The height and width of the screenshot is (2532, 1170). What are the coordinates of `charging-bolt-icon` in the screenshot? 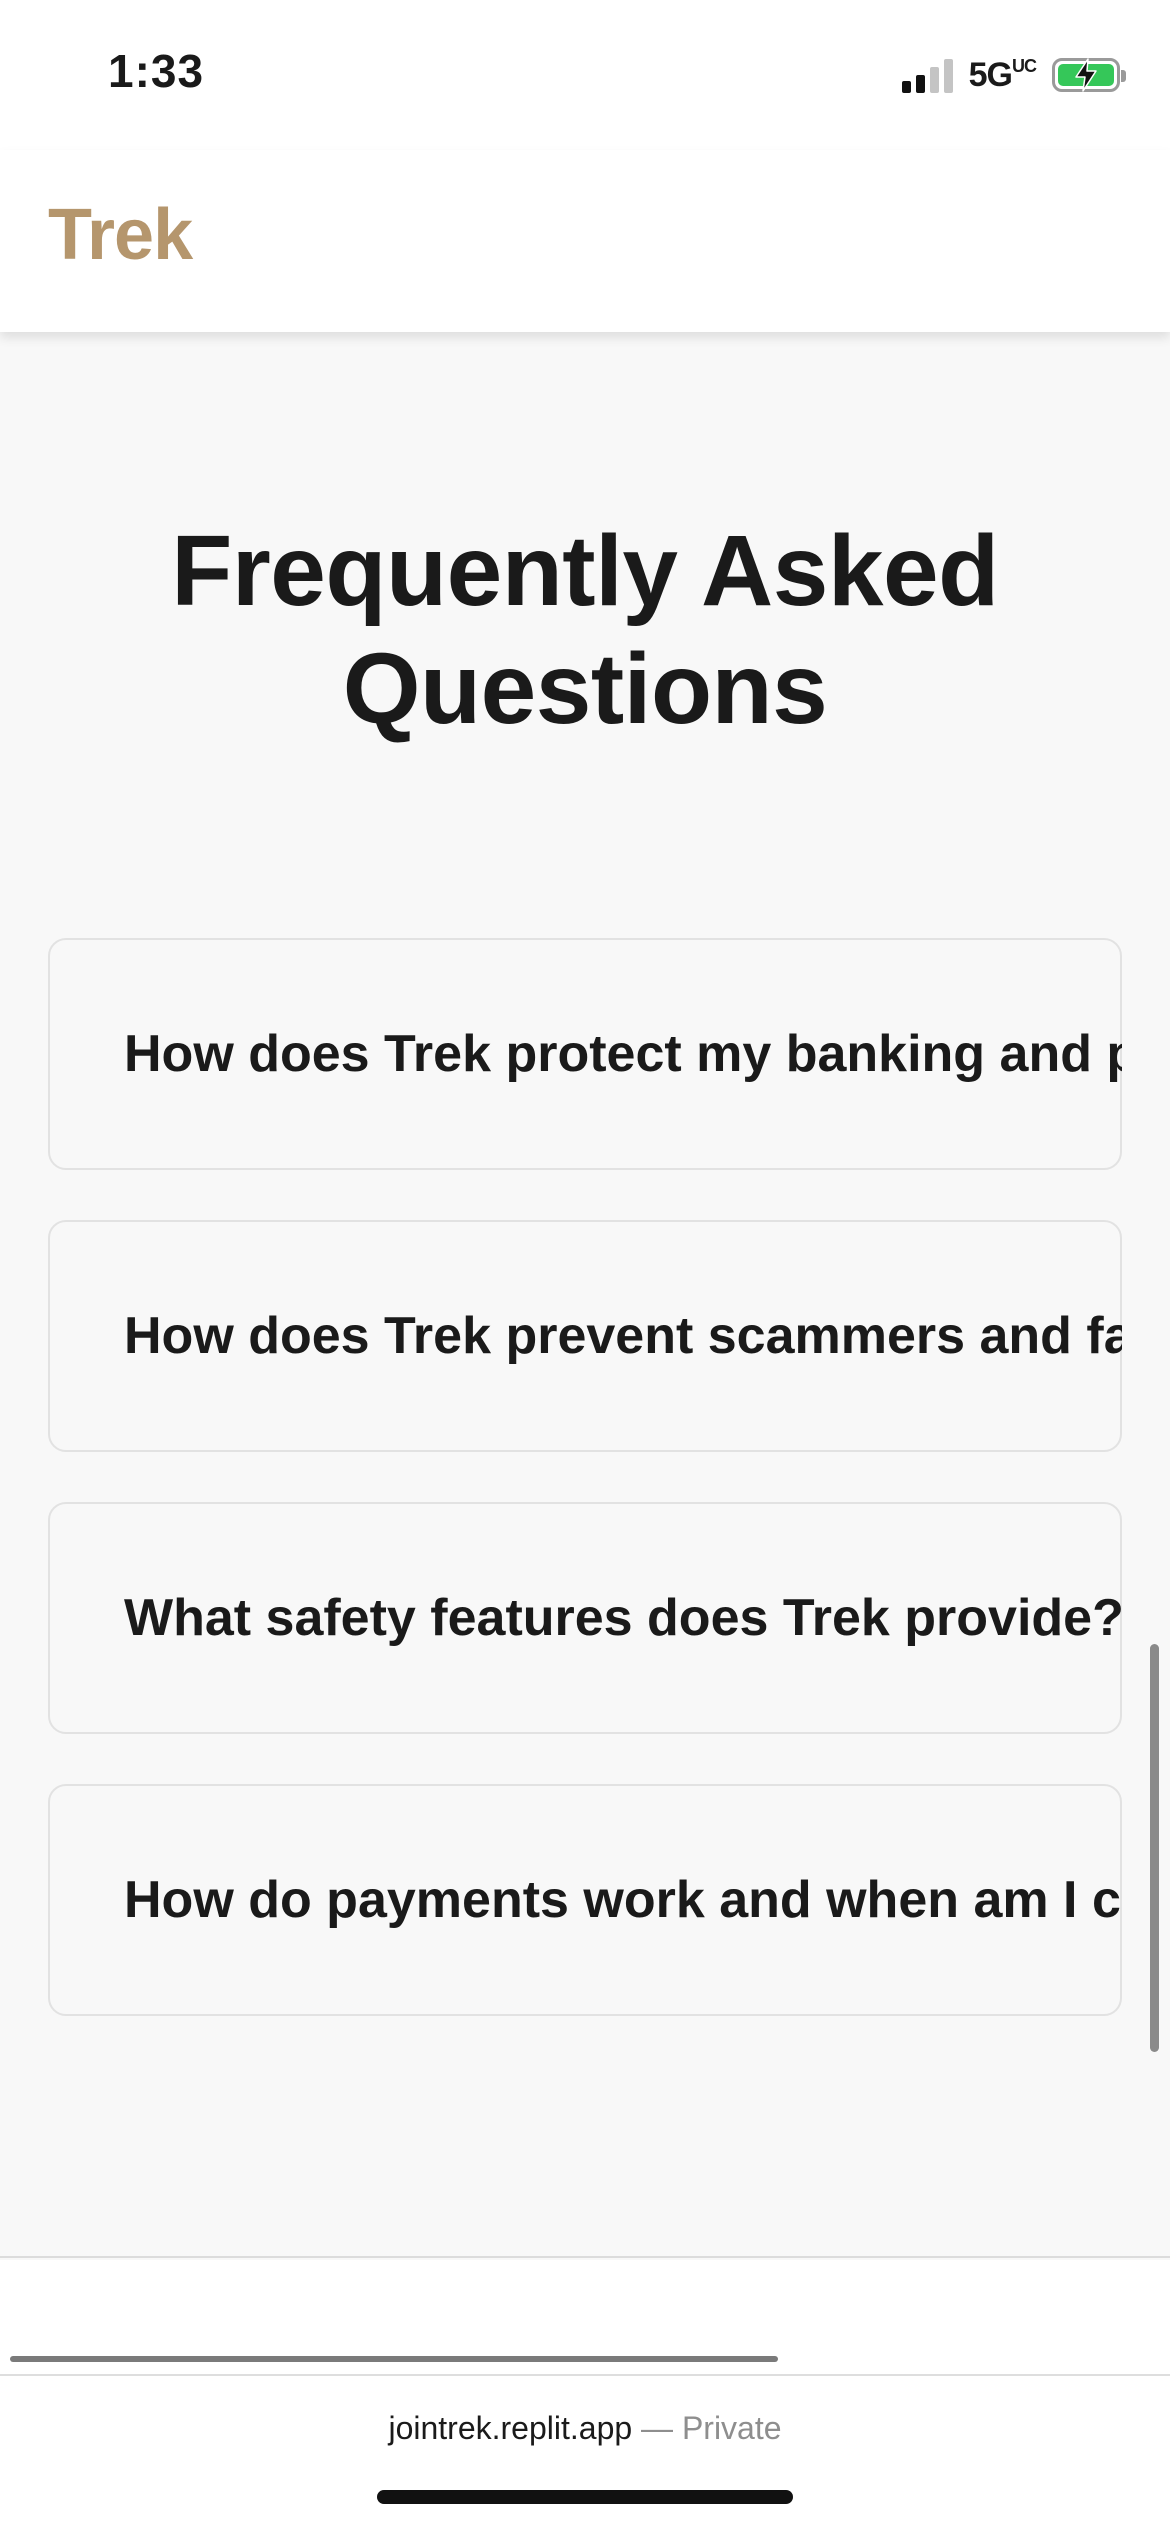 It's located at (1086, 75).